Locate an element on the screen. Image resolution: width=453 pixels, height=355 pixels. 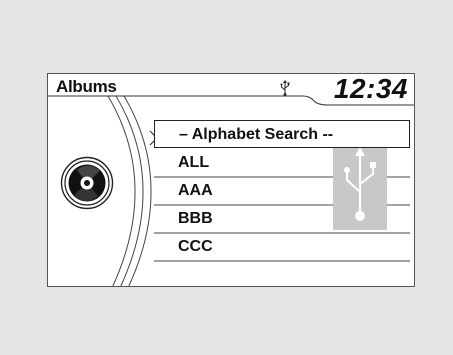
list-item-label: AAA is located at coordinates (195, 190).